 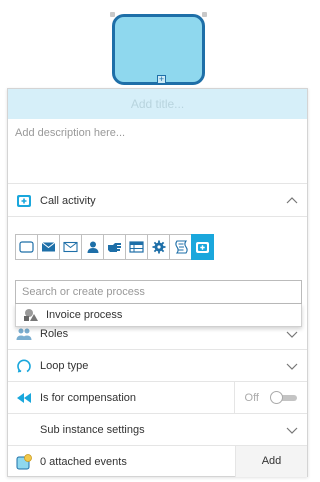 What do you see at coordinates (271, 461) in the screenshot?
I see `add-event-button: Add` at bounding box center [271, 461].